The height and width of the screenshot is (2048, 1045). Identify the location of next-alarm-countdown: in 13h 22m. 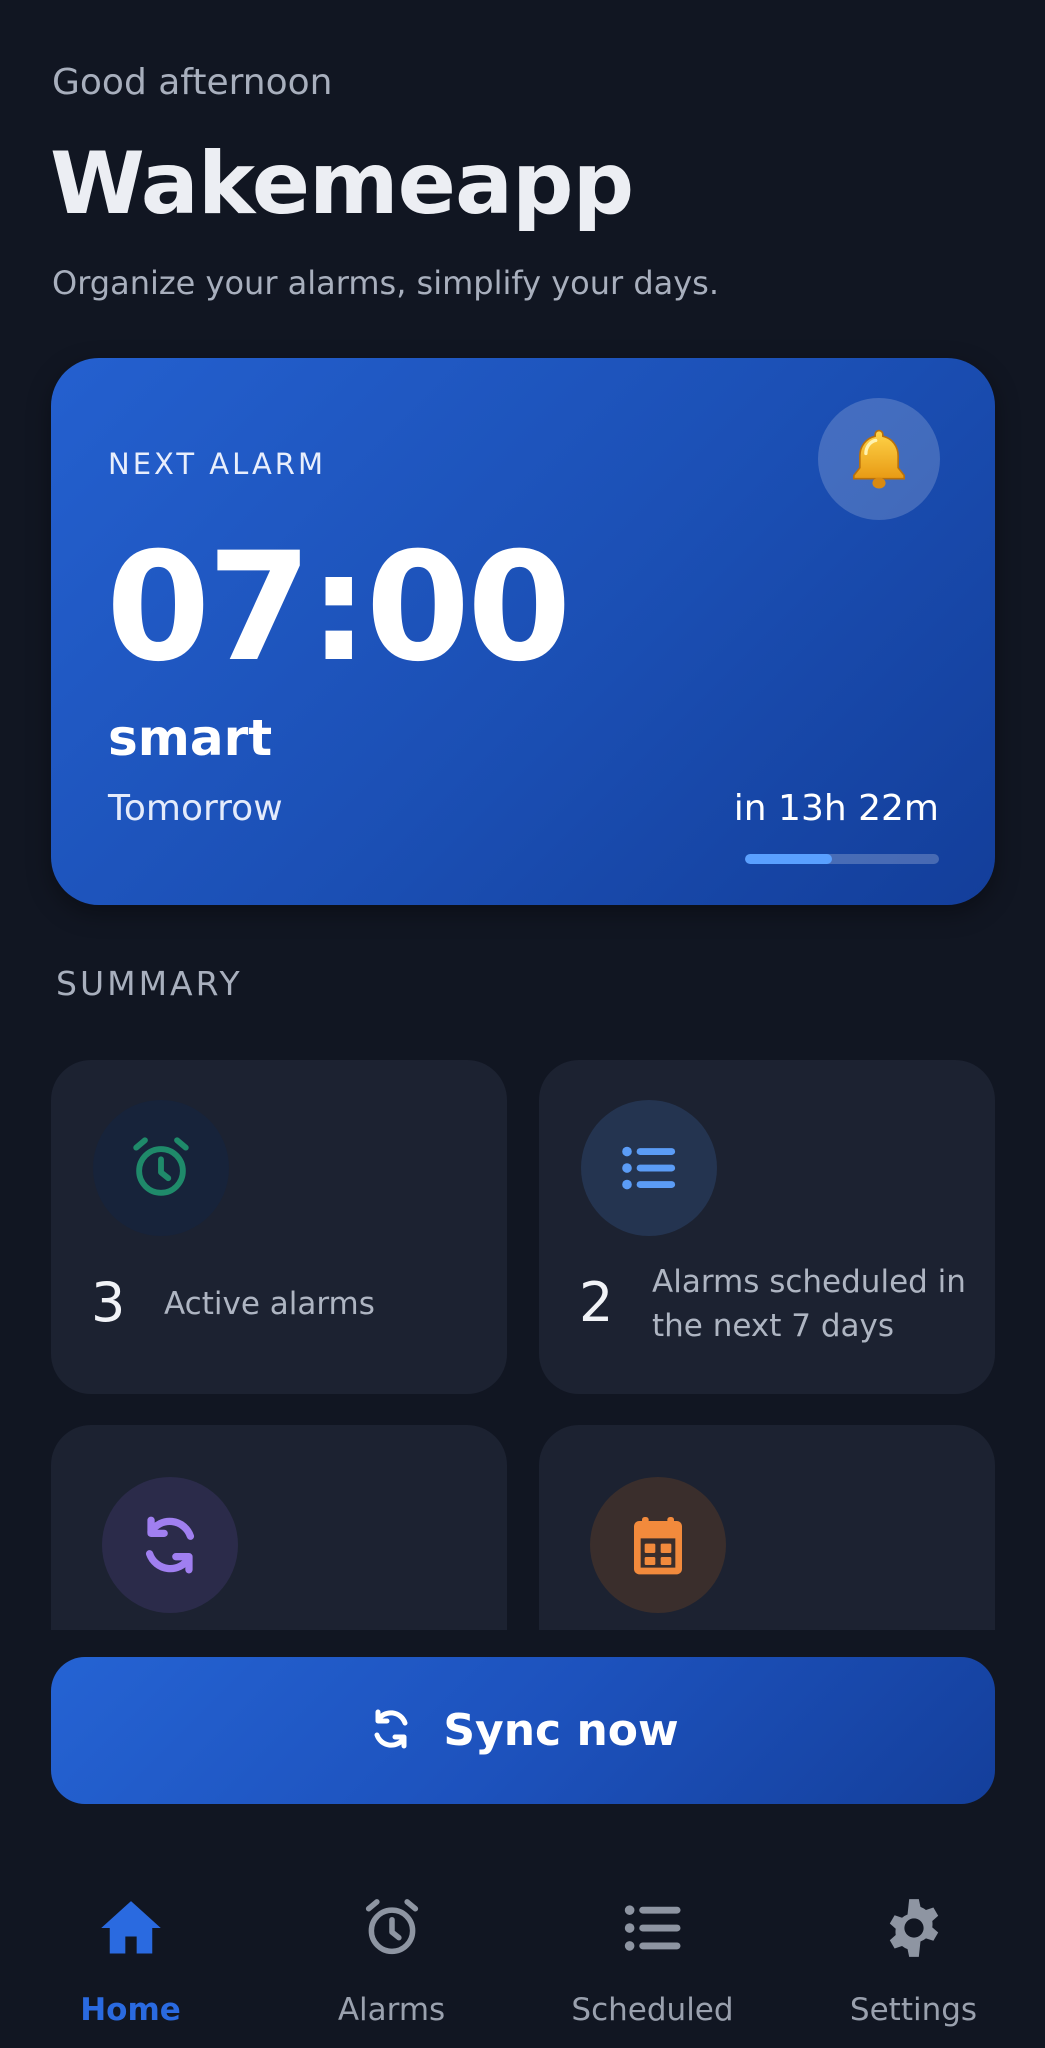
(836, 808).